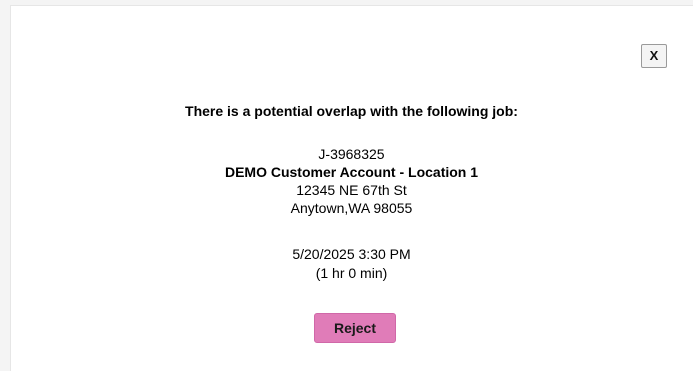 This screenshot has height=371, width=693. I want to click on job-id: J-3968325, so click(351, 154).